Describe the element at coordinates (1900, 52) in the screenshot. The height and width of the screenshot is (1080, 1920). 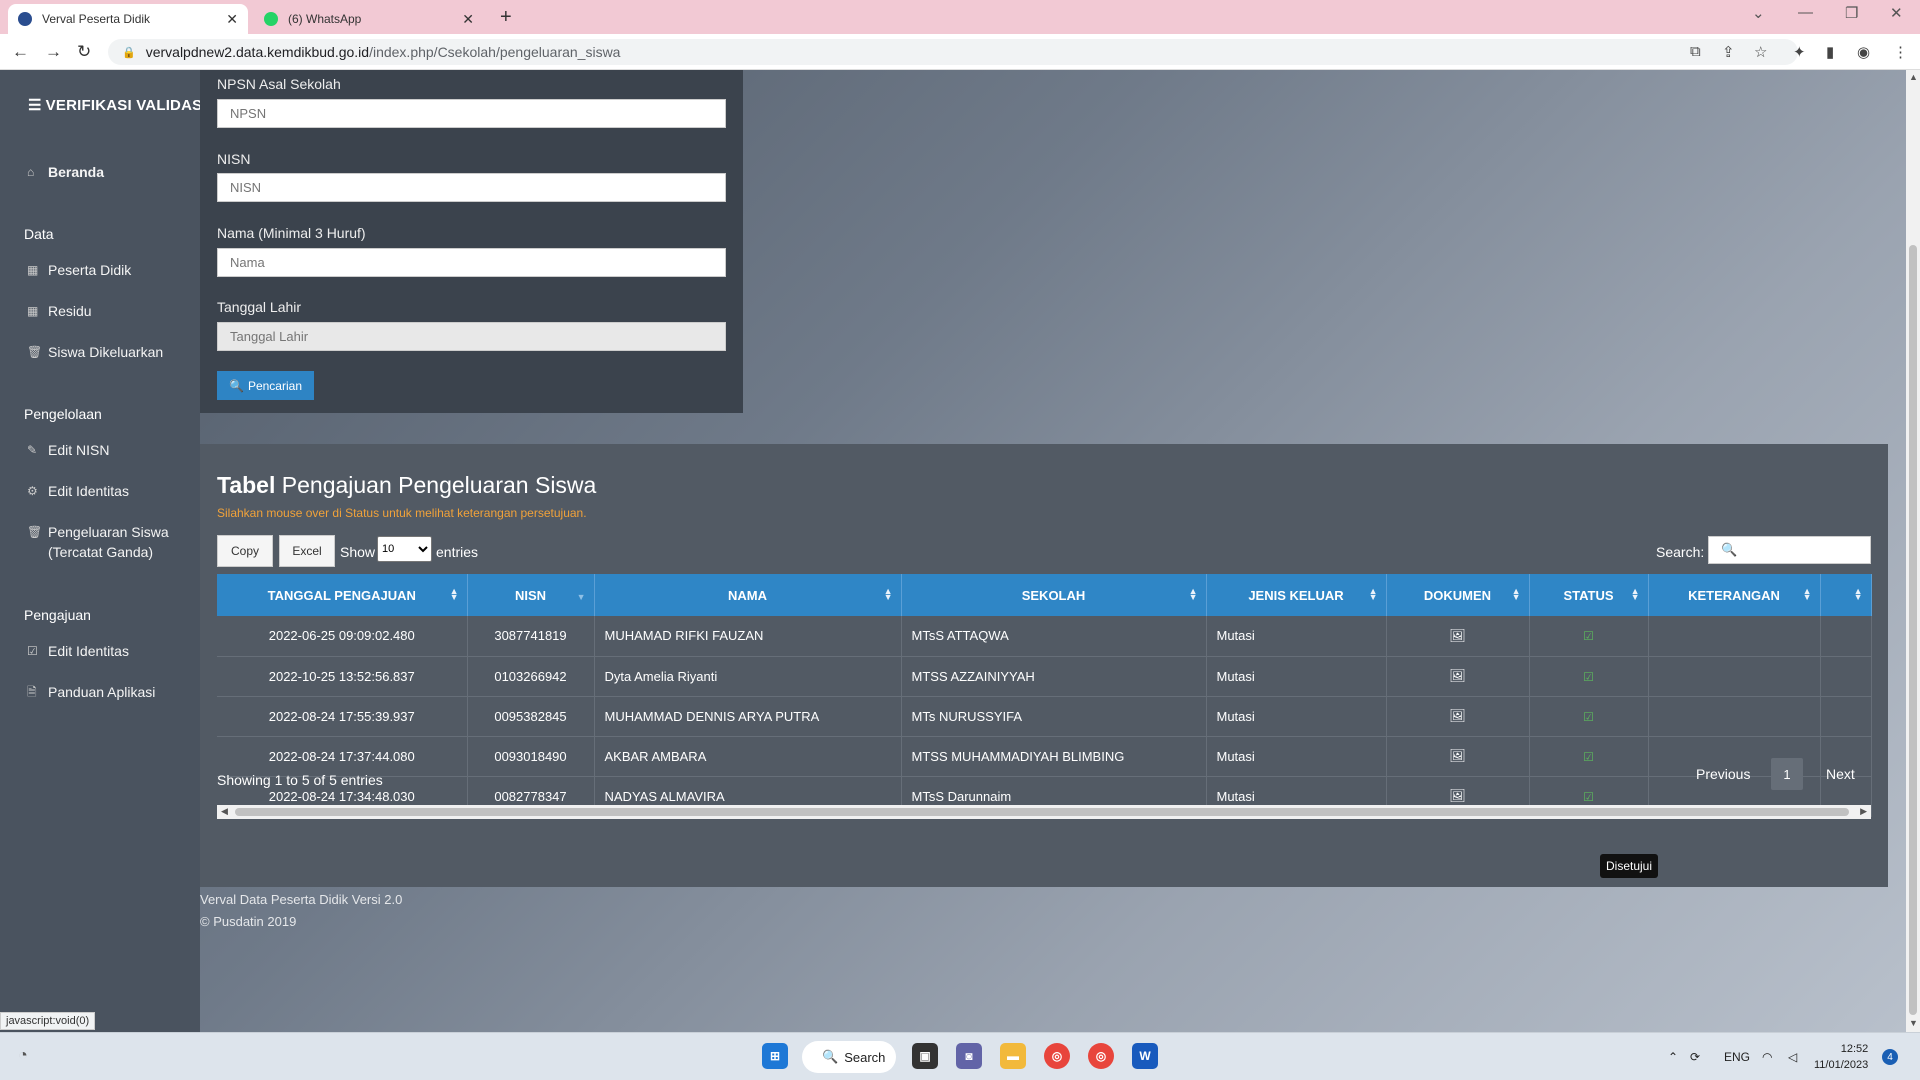
I see `menu-kebab-icon: ⋮` at that location.